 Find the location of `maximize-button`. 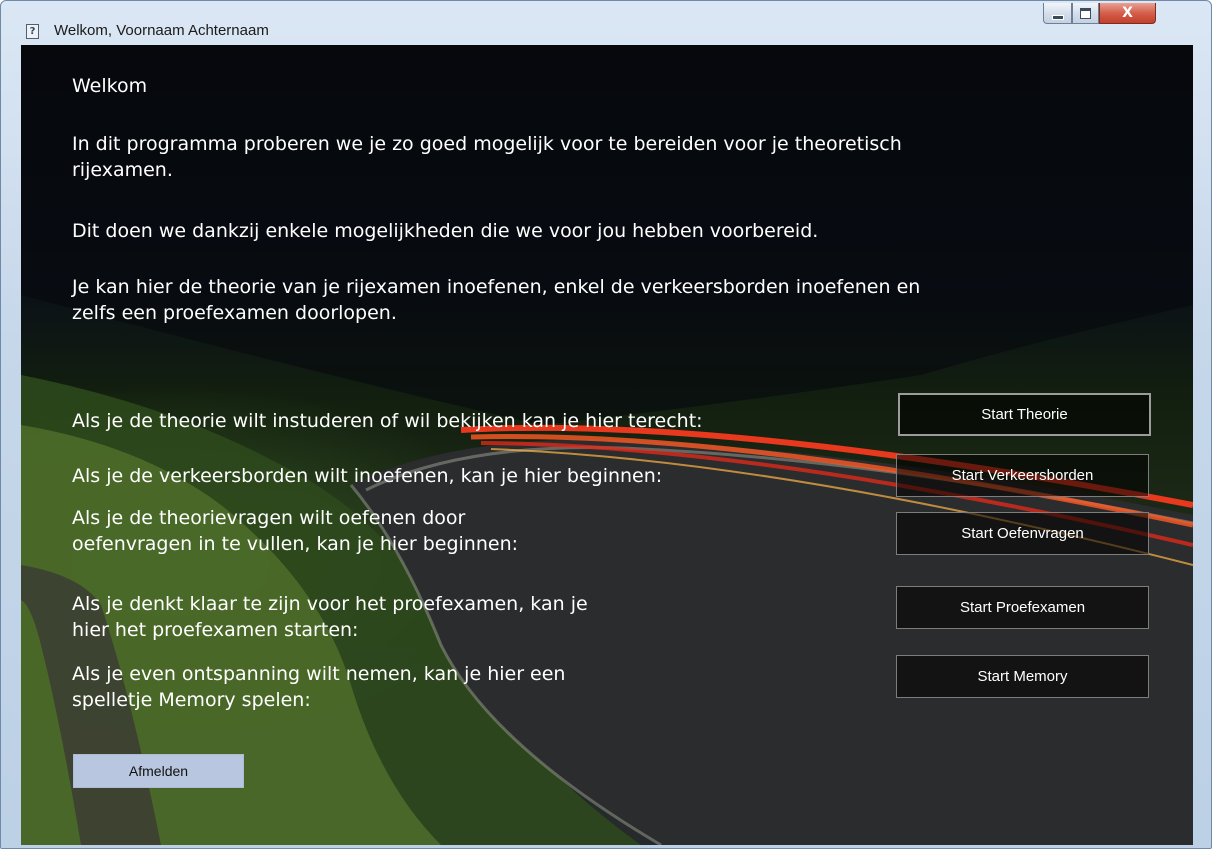

maximize-button is located at coordinates (1085, 13).